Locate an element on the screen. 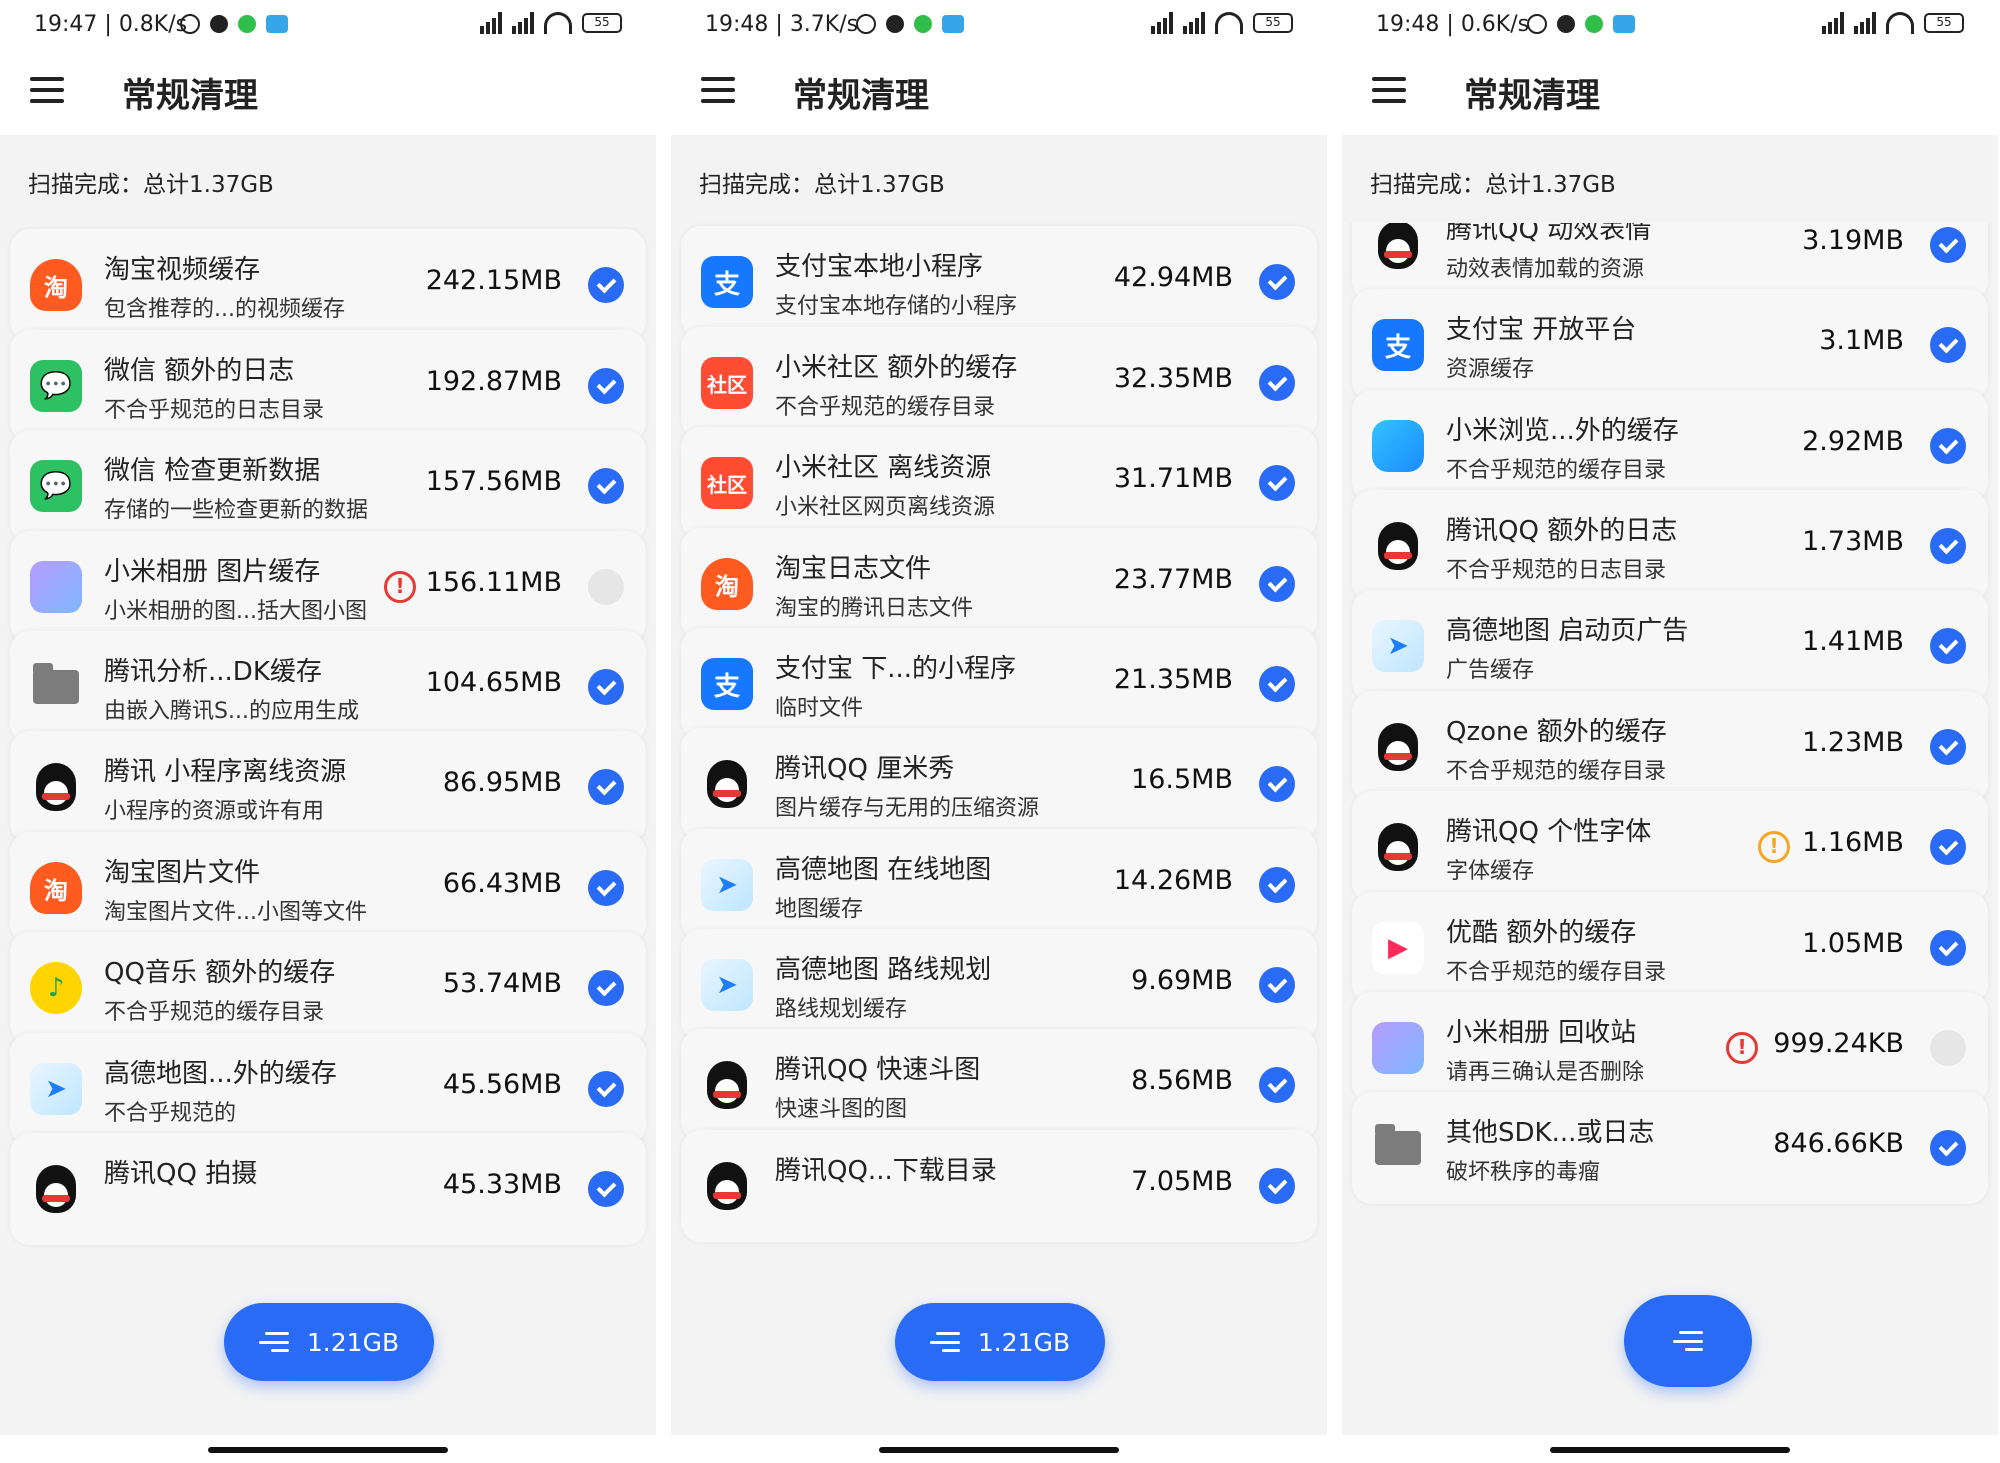 This screenshot has width=2000, height=1463. cleanup-item: ➤ 高德地图 在线地图 地图缓存 14.26MB is located at coordinates (999, 885).